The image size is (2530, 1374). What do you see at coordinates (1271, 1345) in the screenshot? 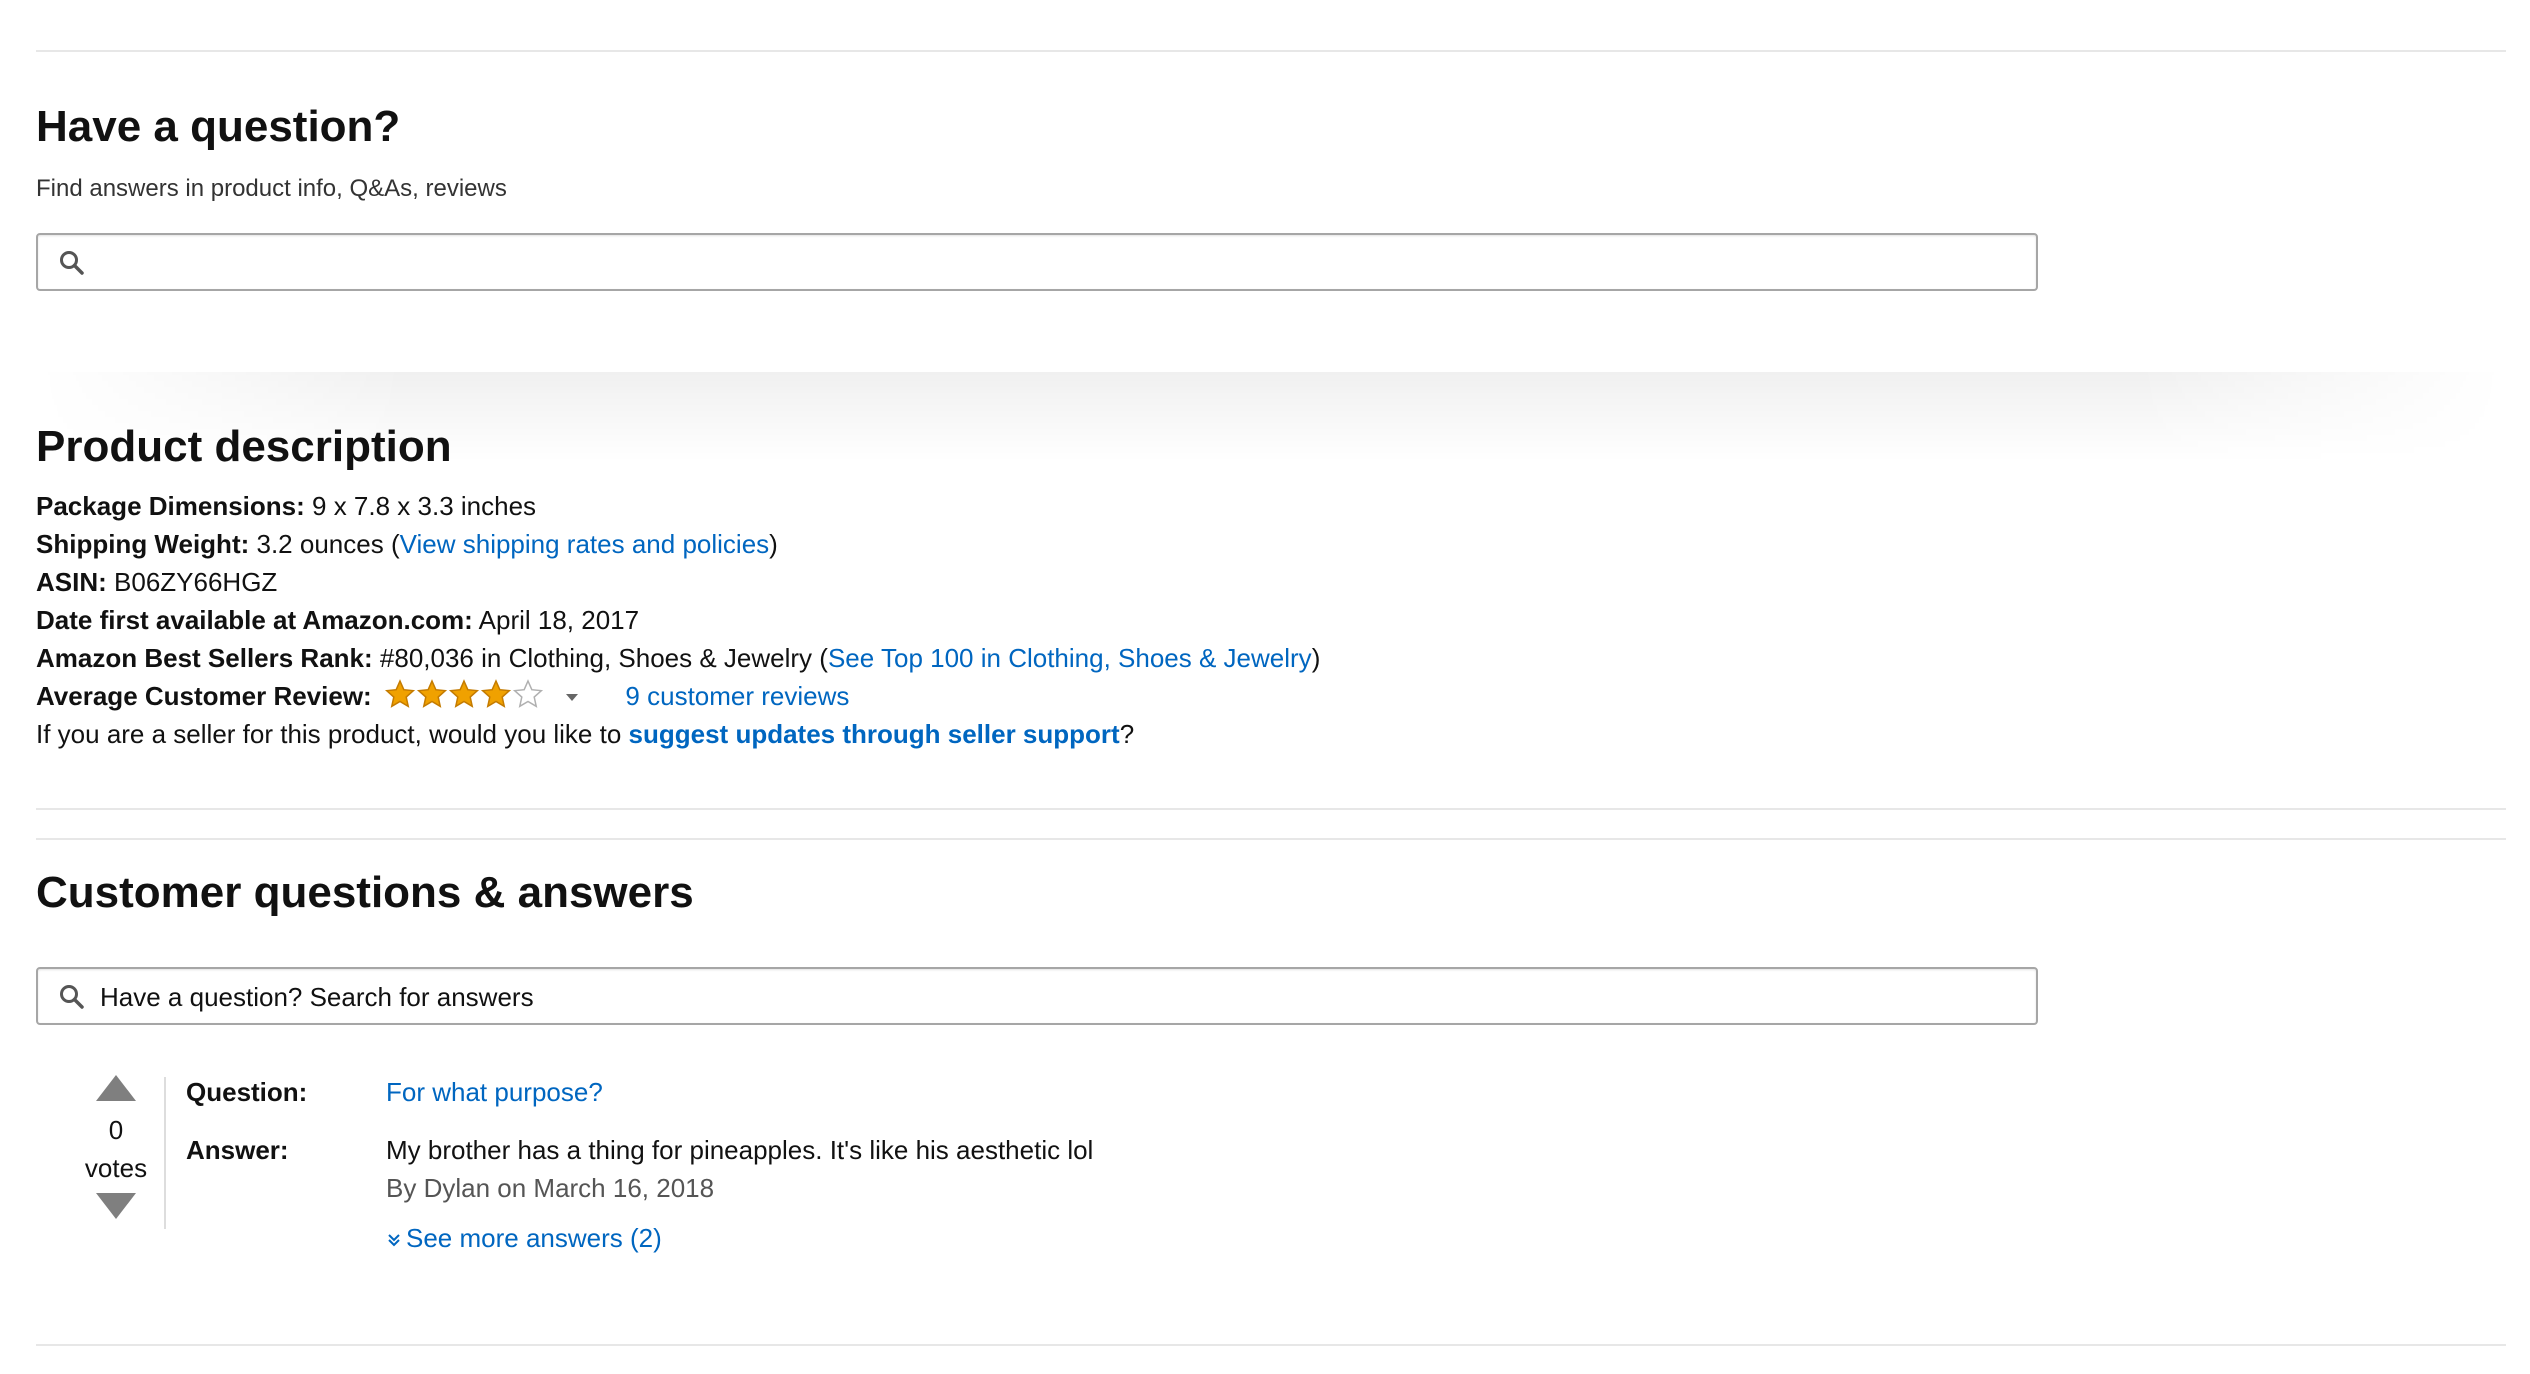
I see `bottom-divider` at bounding box center [1271, 1345].